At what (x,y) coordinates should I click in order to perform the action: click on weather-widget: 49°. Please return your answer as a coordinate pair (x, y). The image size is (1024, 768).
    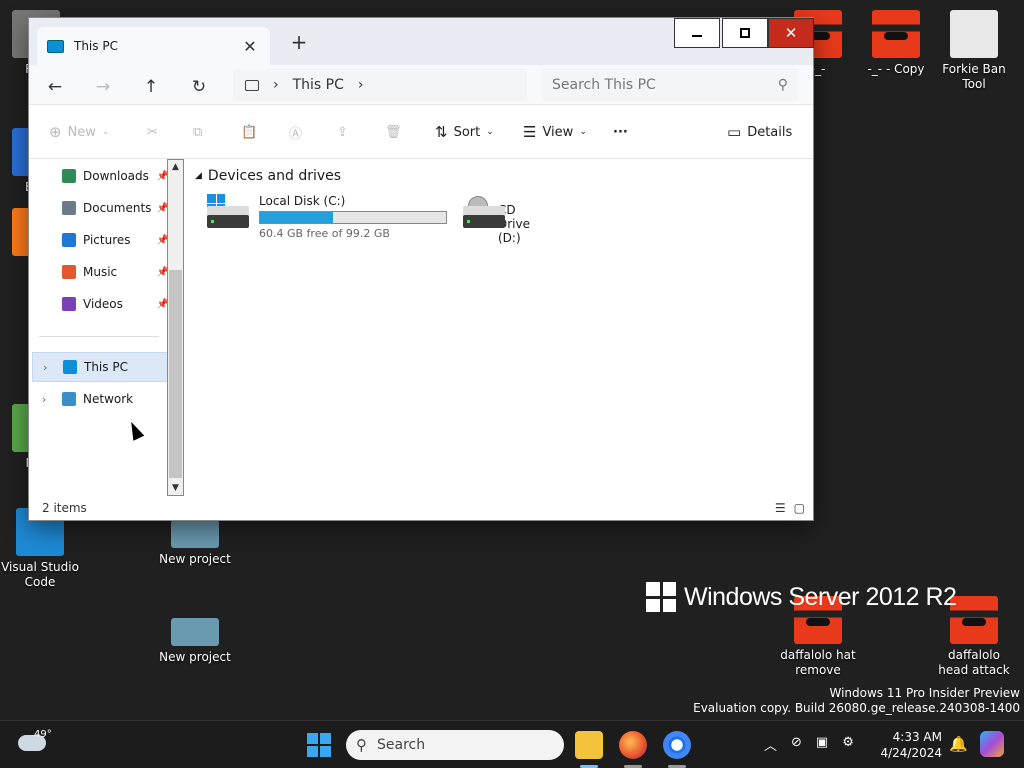
    Looking at the image, I should click on (35, 740).